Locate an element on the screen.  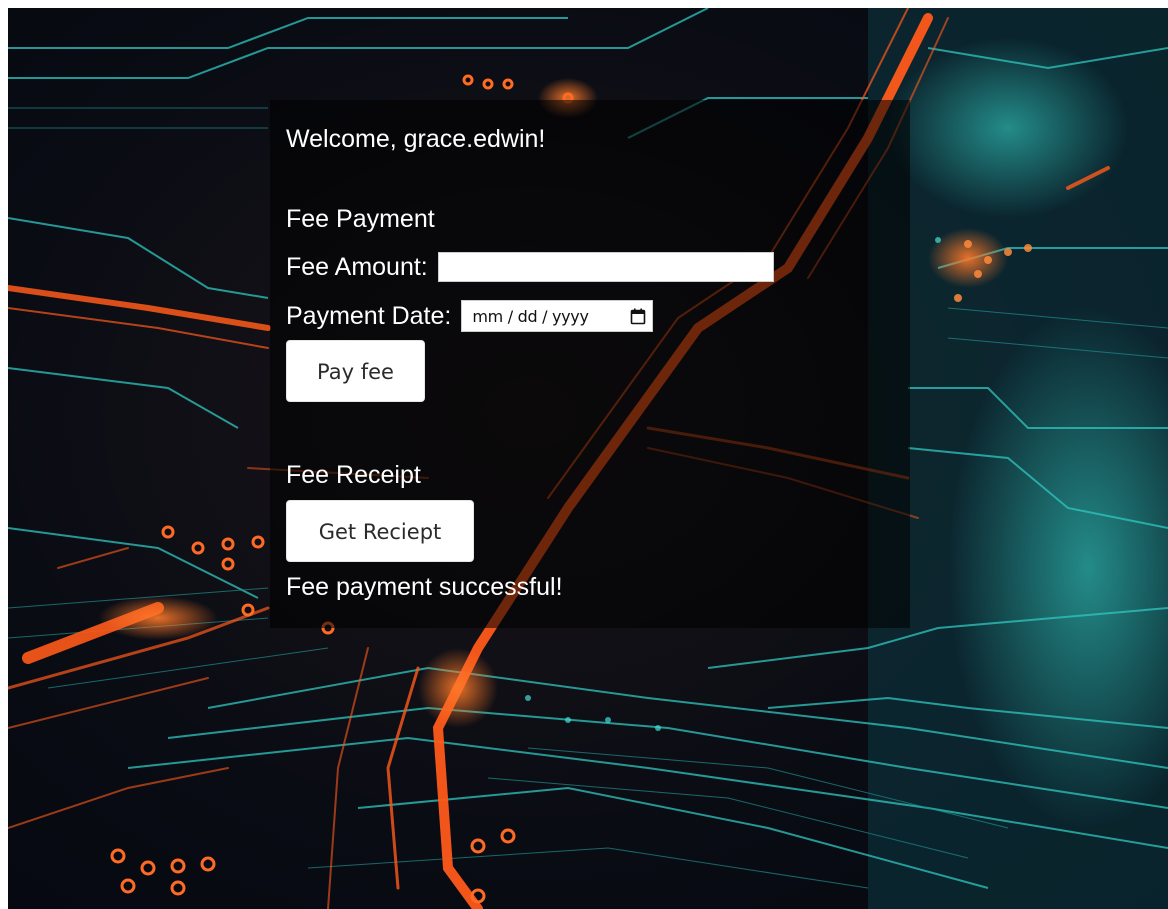
fee-amount-input is located at coordinates (605, 267).